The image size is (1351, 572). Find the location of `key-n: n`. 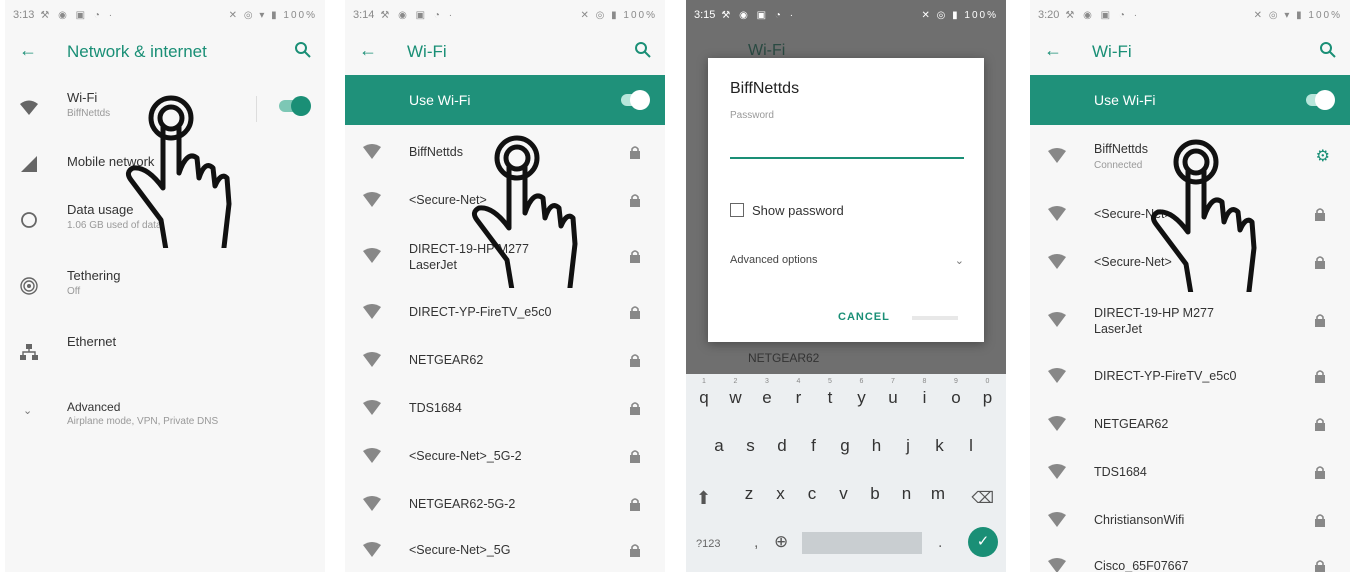

key-n: n is located at coordinates (907, 494).